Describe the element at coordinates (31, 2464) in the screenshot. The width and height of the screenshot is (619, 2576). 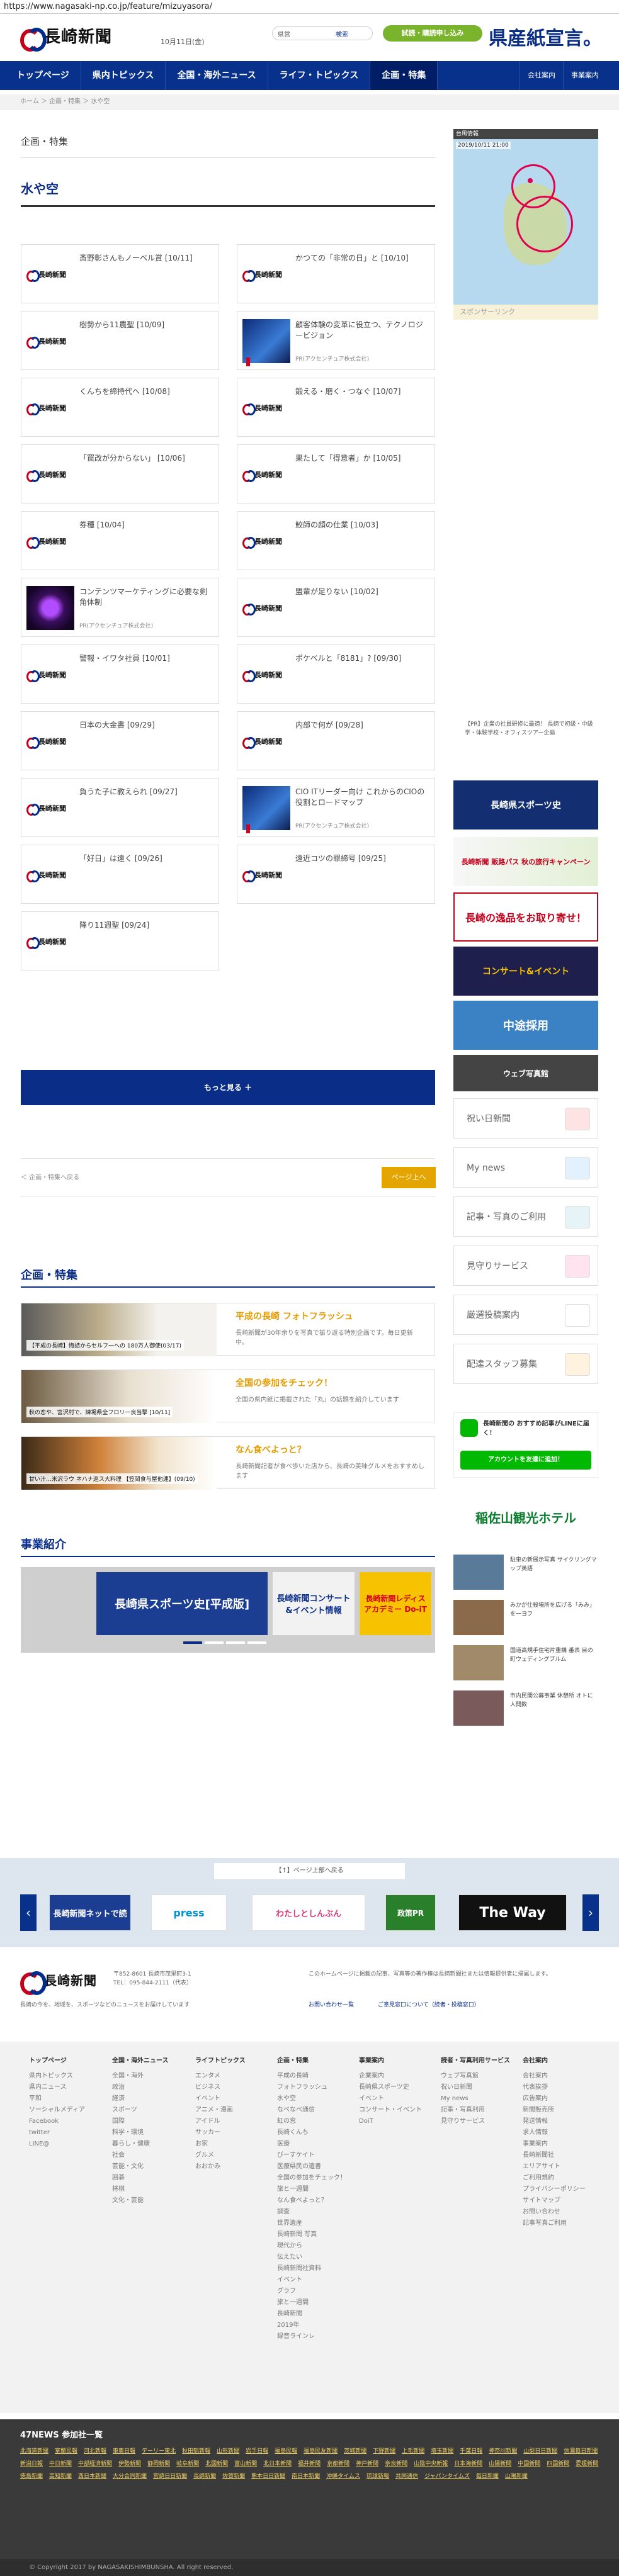
I see `network-paper-link: 新潟日報` at that location.